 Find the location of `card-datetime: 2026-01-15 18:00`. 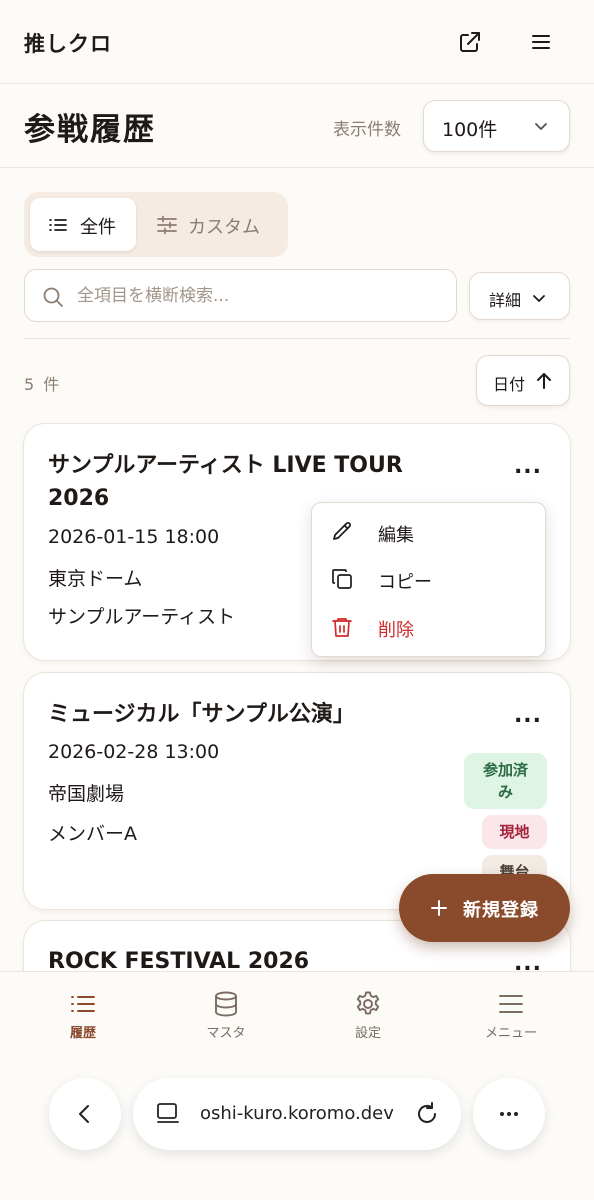

card-datetime: 2026-01-15 18:00 is located at coordinates (134, 537).